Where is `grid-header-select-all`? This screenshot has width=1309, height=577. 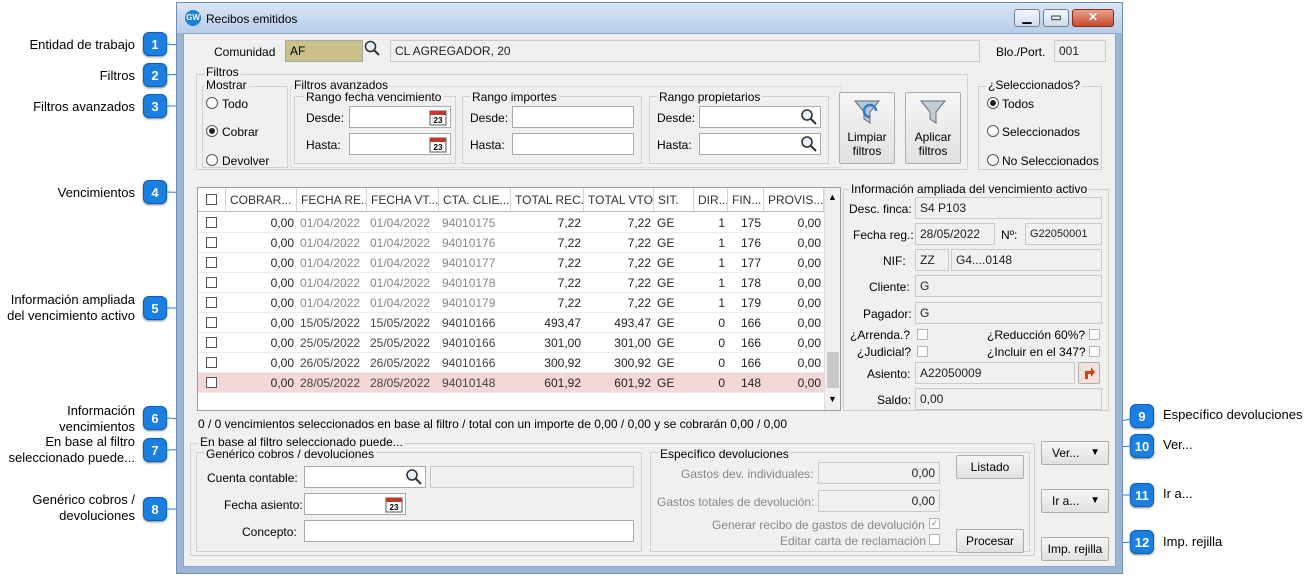
grid-header-select-all is located at coordinates (212, 200).